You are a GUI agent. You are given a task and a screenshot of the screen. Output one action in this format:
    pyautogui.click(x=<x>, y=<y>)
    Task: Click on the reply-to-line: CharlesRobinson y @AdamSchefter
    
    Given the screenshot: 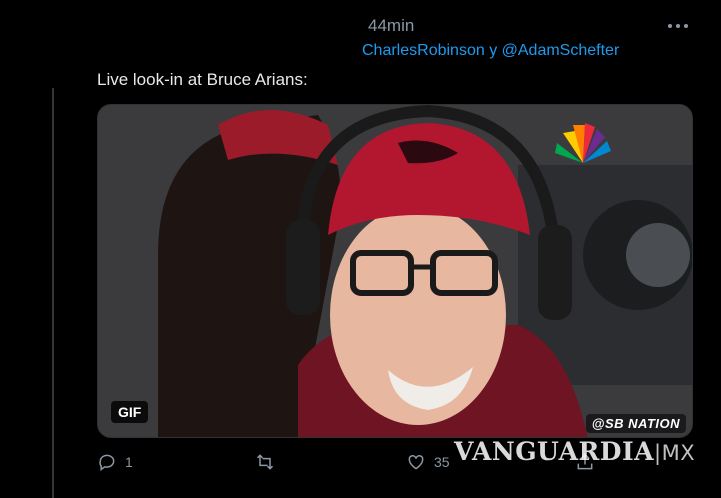 What is the action you would take?
    pyautogui.click(x=490, y=51)
    